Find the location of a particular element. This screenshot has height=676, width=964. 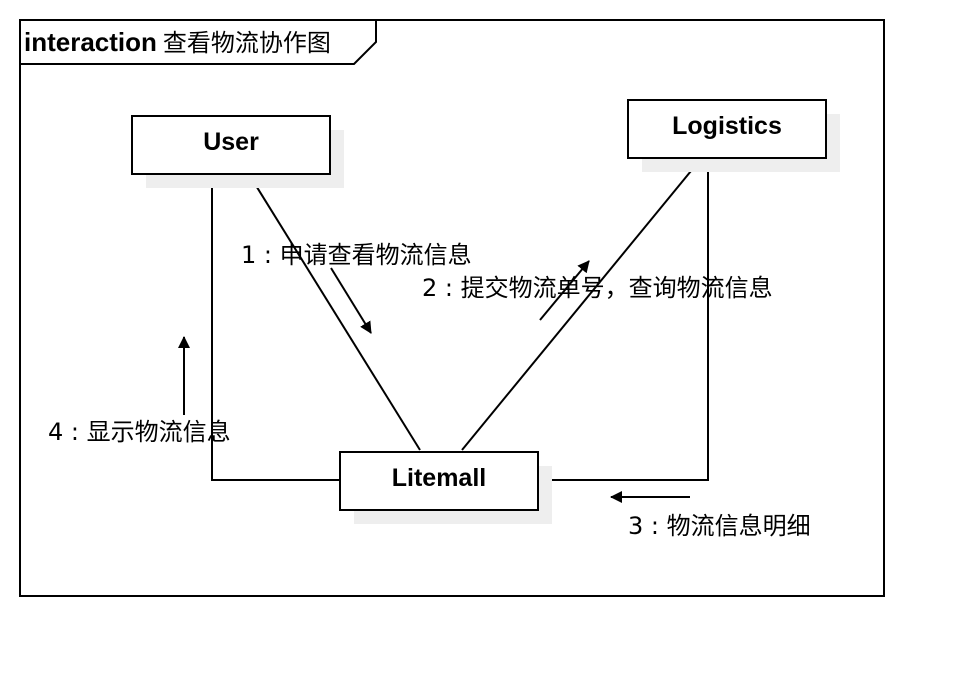

message-3-label: 3 : 物流信息明细 is located at coordinates (719, 526).